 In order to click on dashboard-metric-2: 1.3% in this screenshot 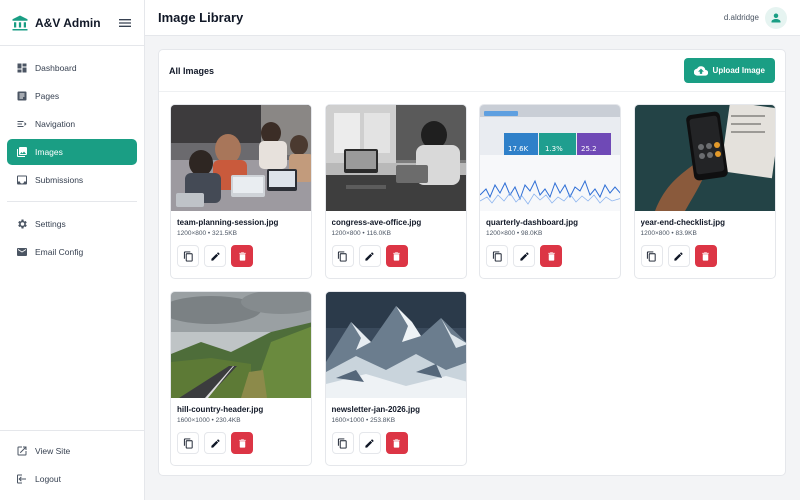, I will do `click(554, 149)`.